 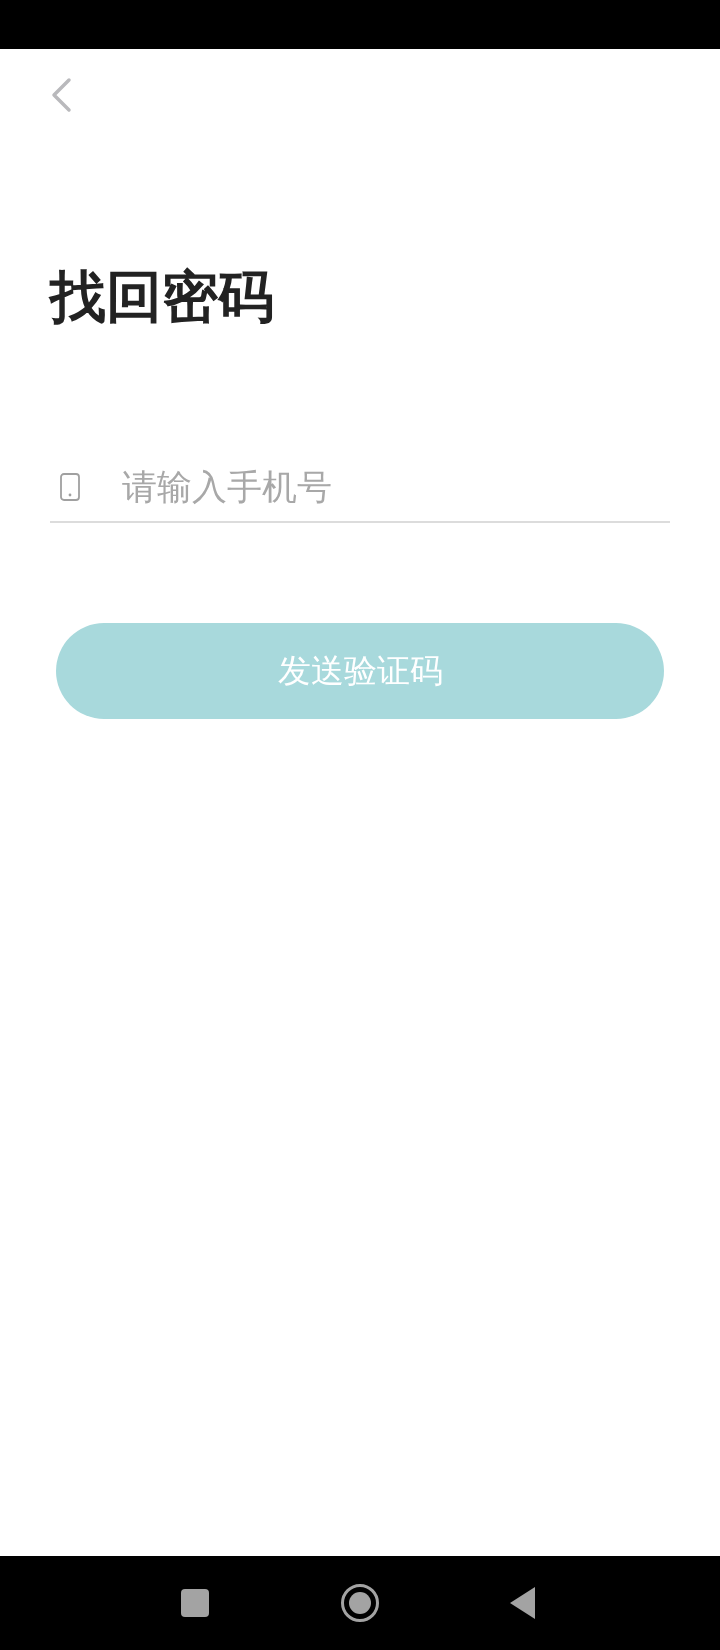 I want to click on send-code-button: 发送验证码, so click(x=360, y=671).